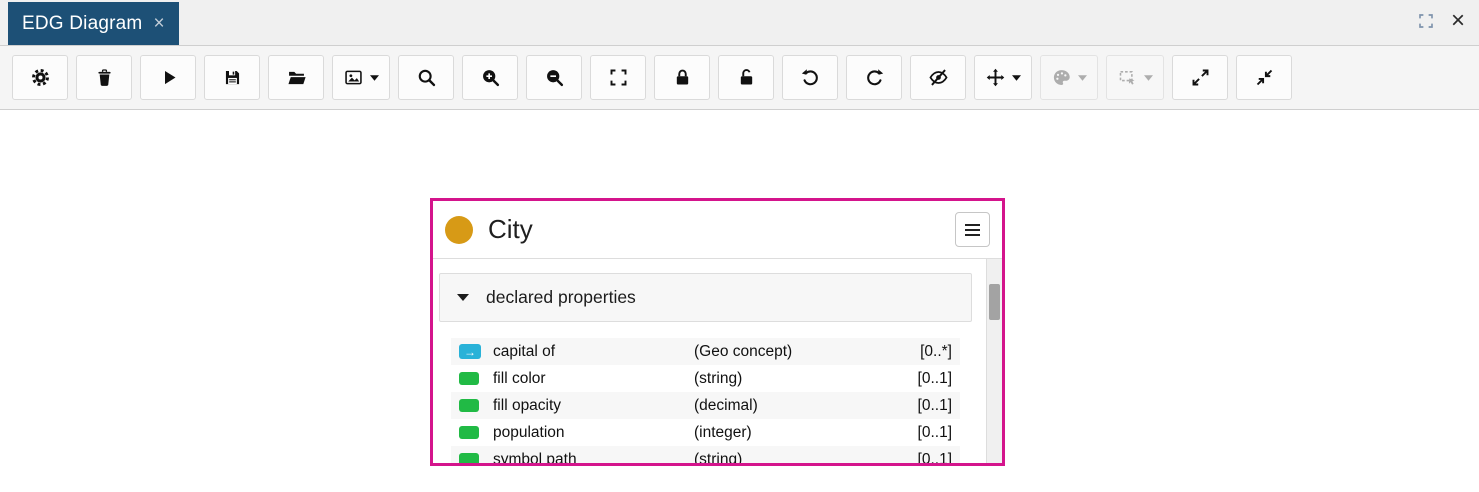 Image resolution: width=1479 pixels, height=492 pixels. I want to click on unlock-icon, so click(746, 77).